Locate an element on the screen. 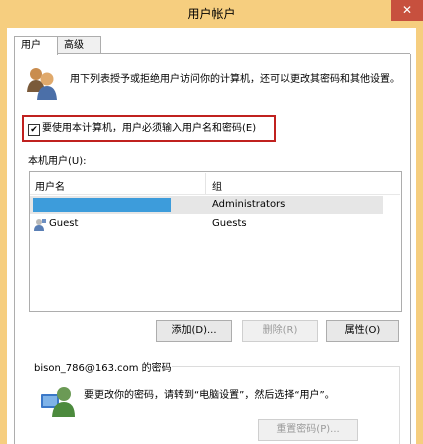  header-divider is located at coordinates (215, 194).